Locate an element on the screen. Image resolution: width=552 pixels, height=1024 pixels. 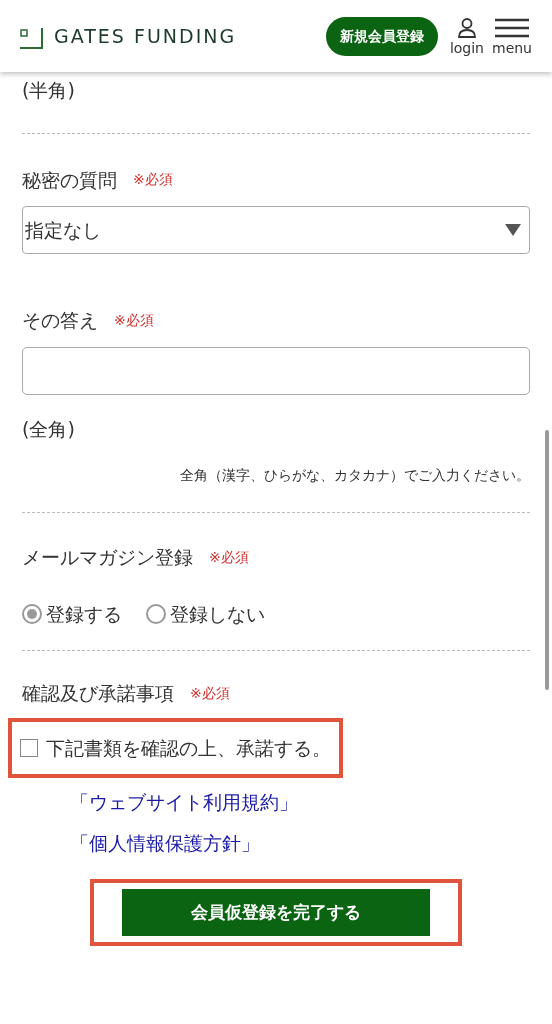
radio-option: 登録する is located at coordinates (72, 613).